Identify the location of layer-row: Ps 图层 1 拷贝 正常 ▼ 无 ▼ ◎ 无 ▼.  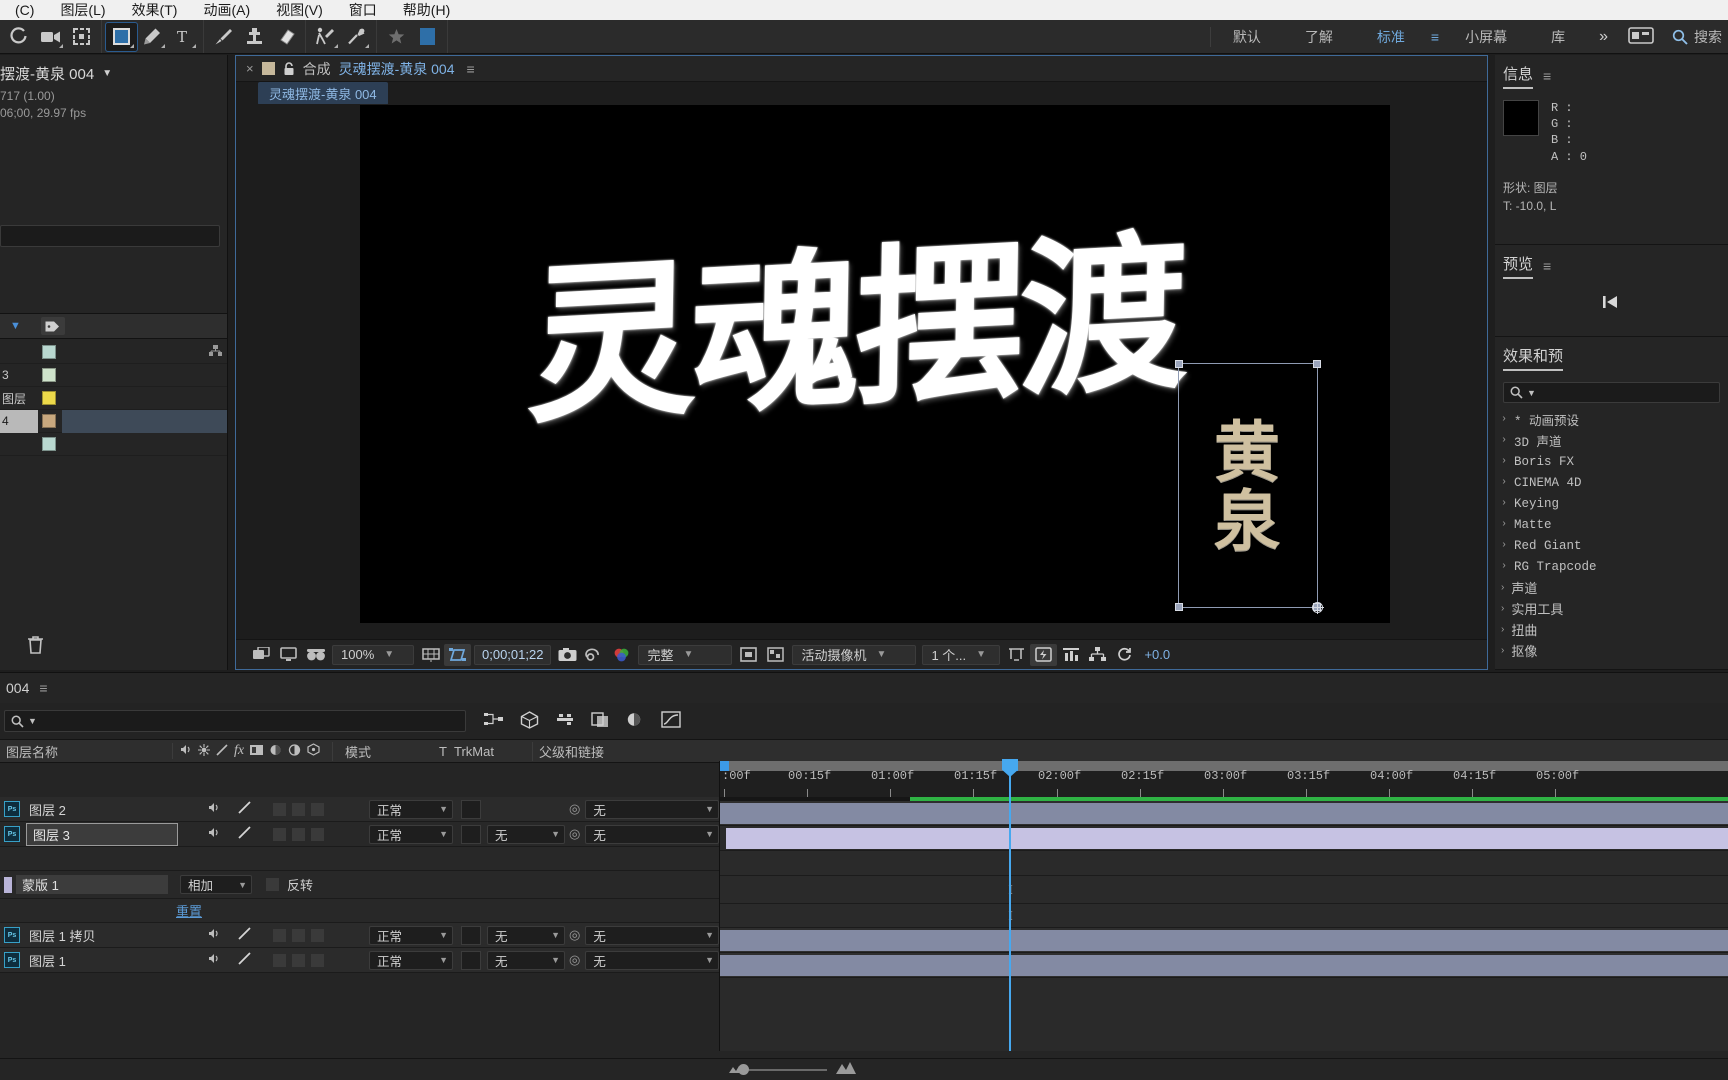
(359, 935).